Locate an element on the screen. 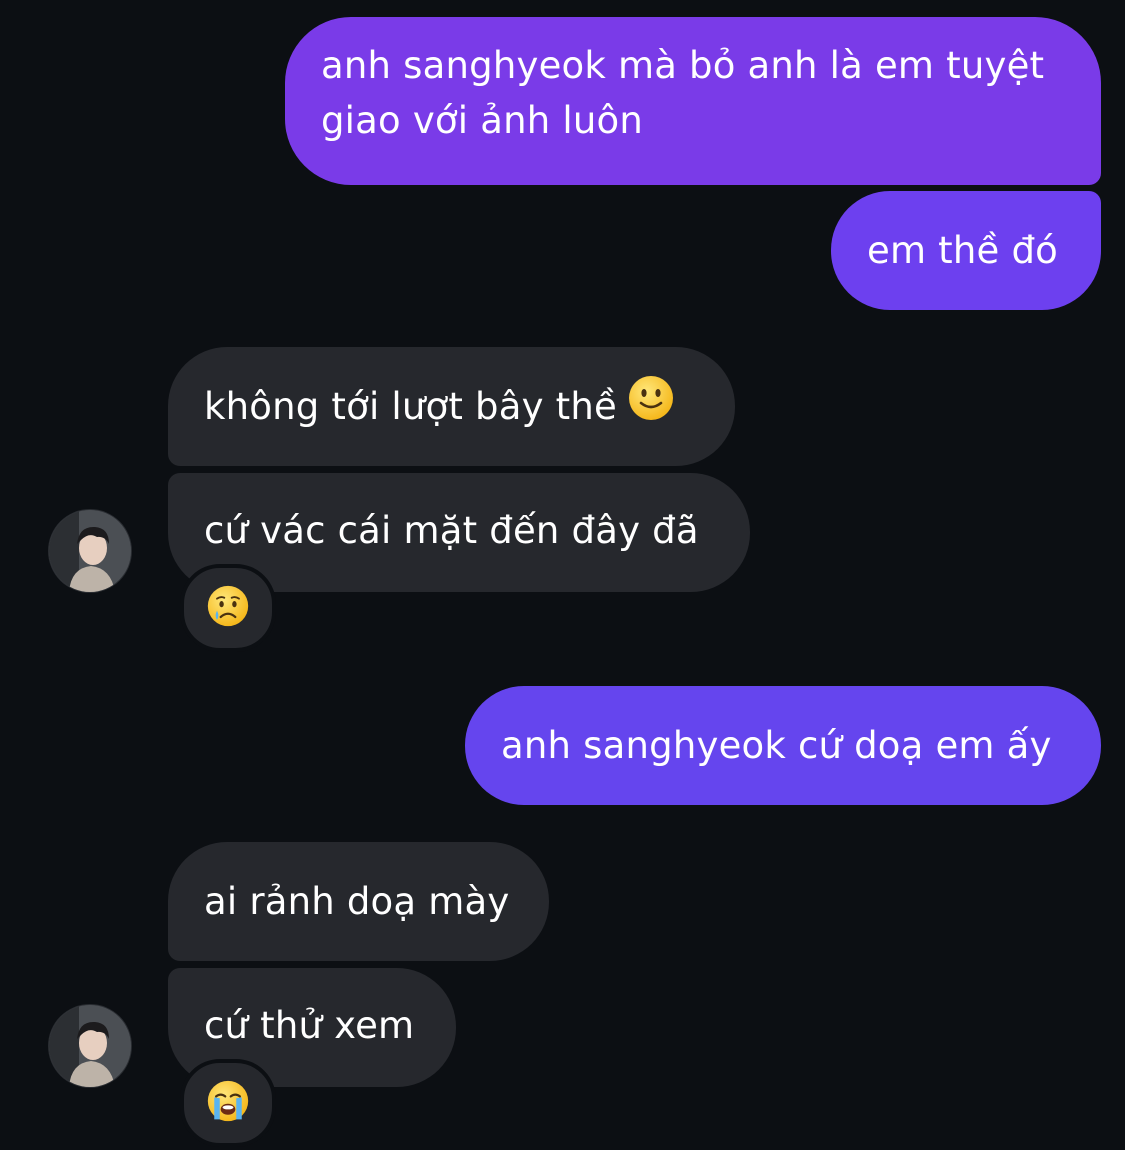 The image size is (1125, 1150). crying-face-icon is located at coordinates (228, 608).